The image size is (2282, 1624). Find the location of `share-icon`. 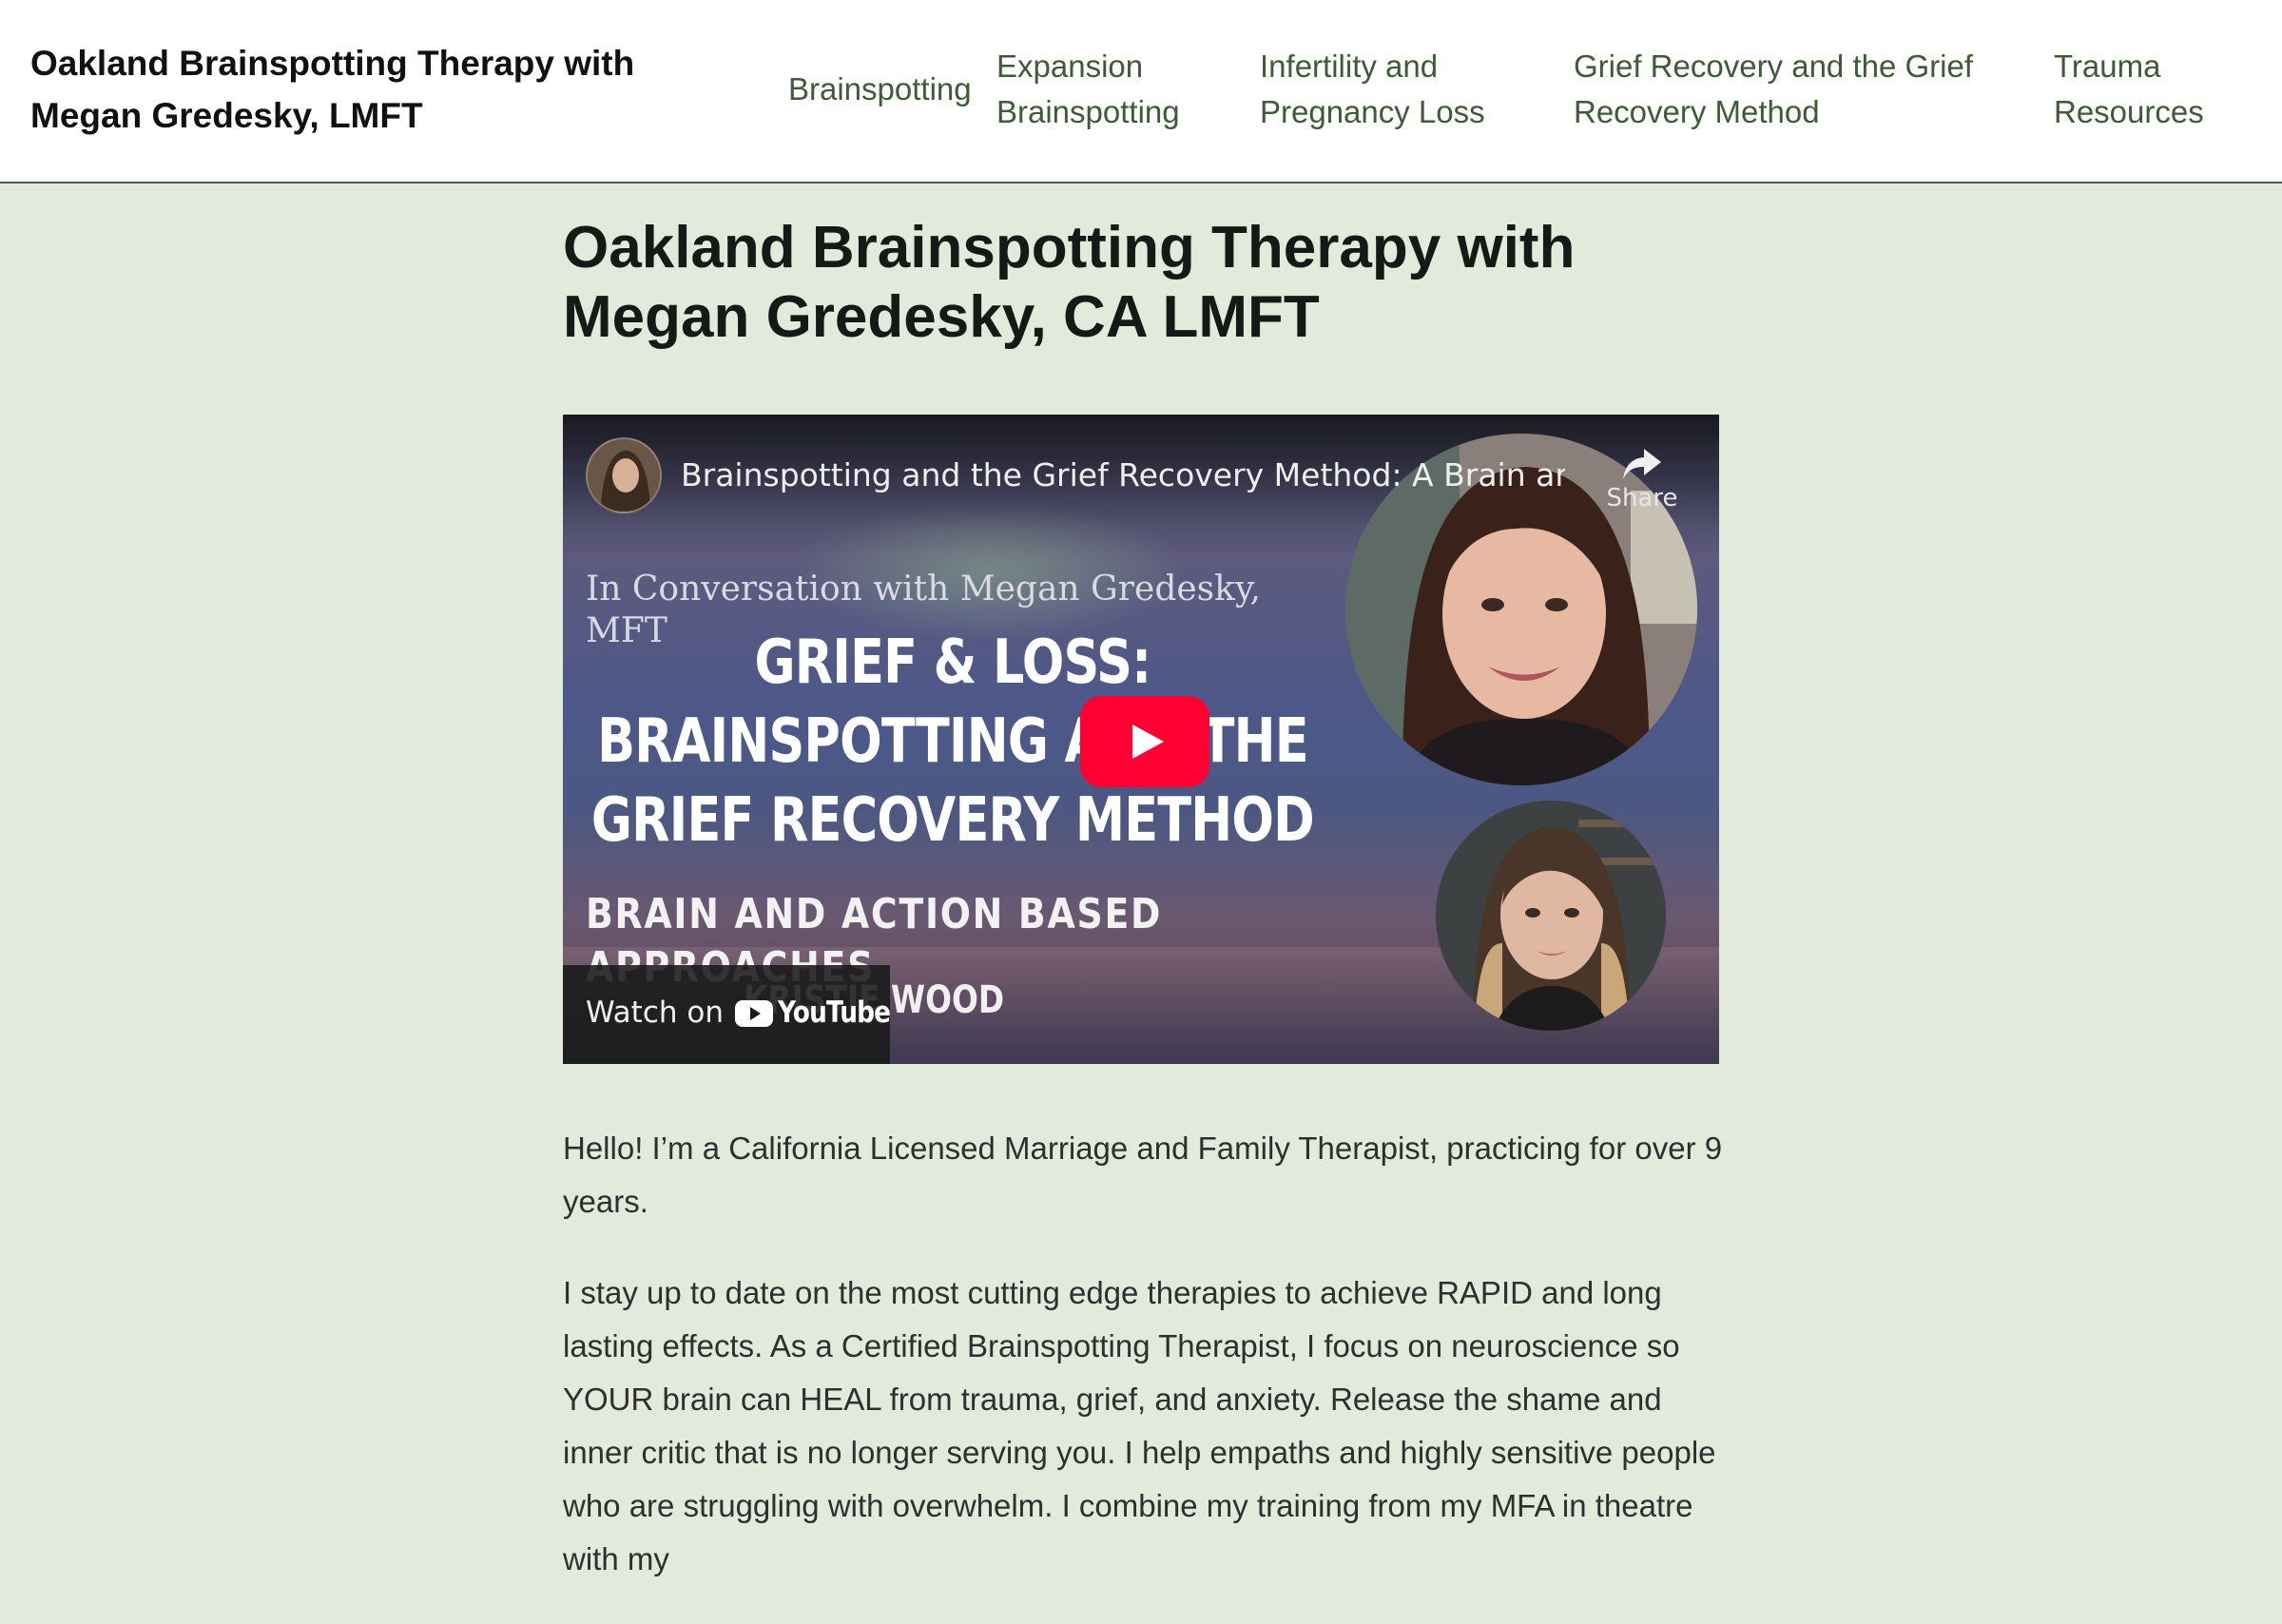

share-icon is located at coordinates (1642, 464).